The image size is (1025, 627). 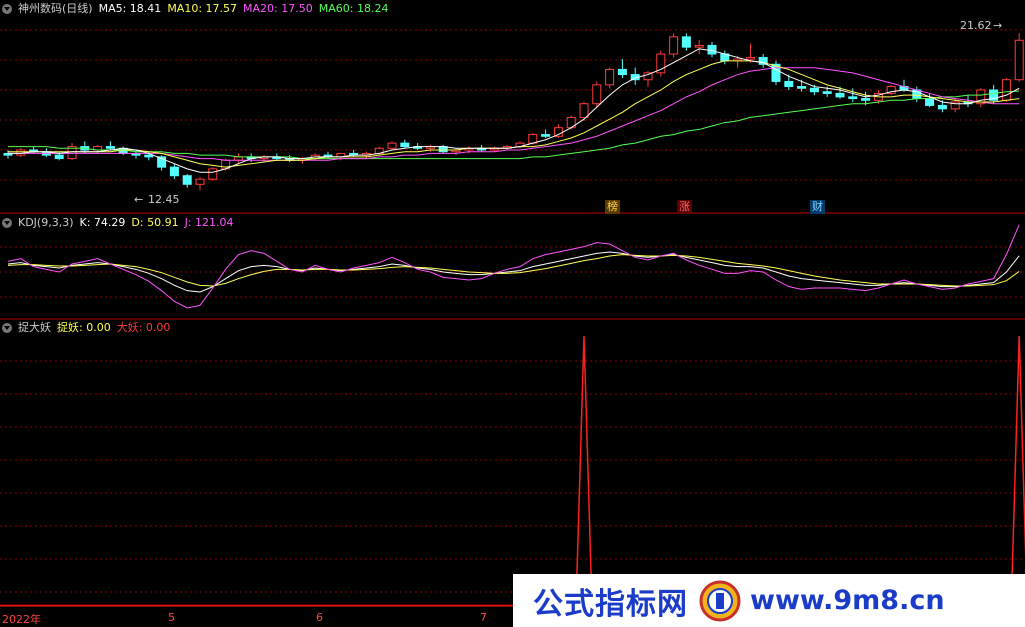 What do you see at coordinates (143, 327) in the screenshot?
I see `indicator-v2-label: 大妖: 0.00` at bounding box center [143, 327].